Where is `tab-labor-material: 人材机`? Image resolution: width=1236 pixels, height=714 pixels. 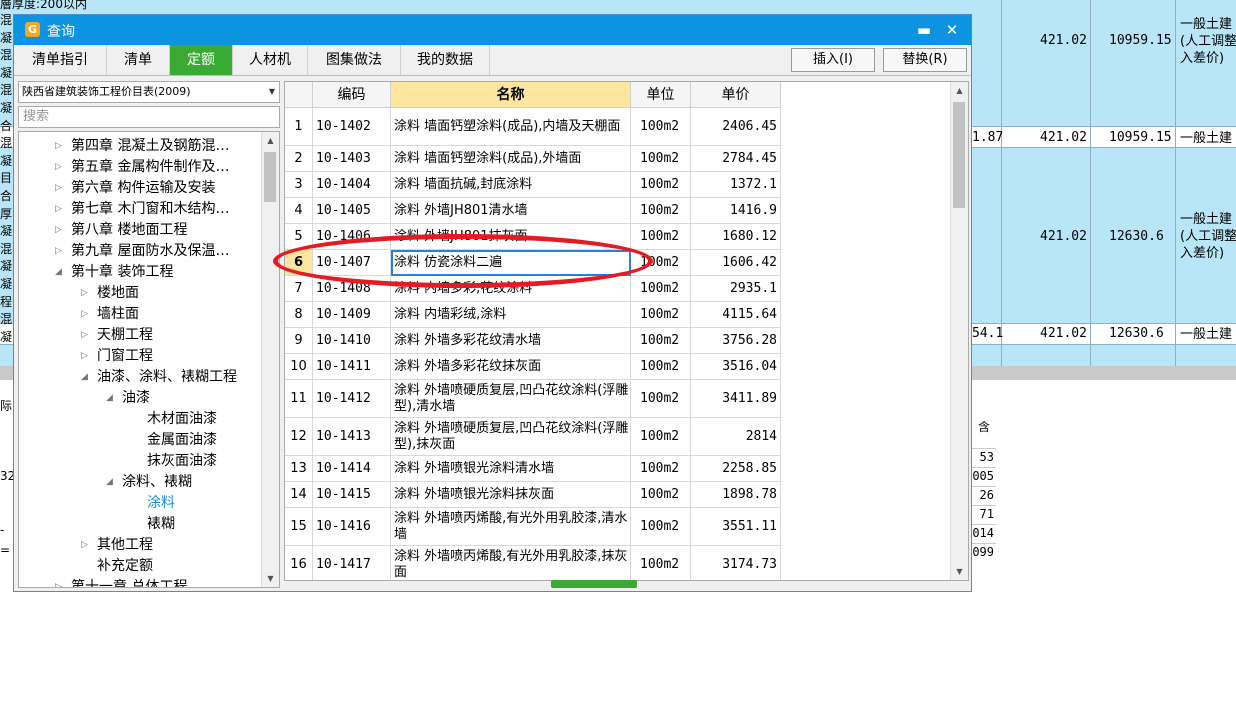
tab-labor-material: 人材机 is located at coordinates (270, 60).